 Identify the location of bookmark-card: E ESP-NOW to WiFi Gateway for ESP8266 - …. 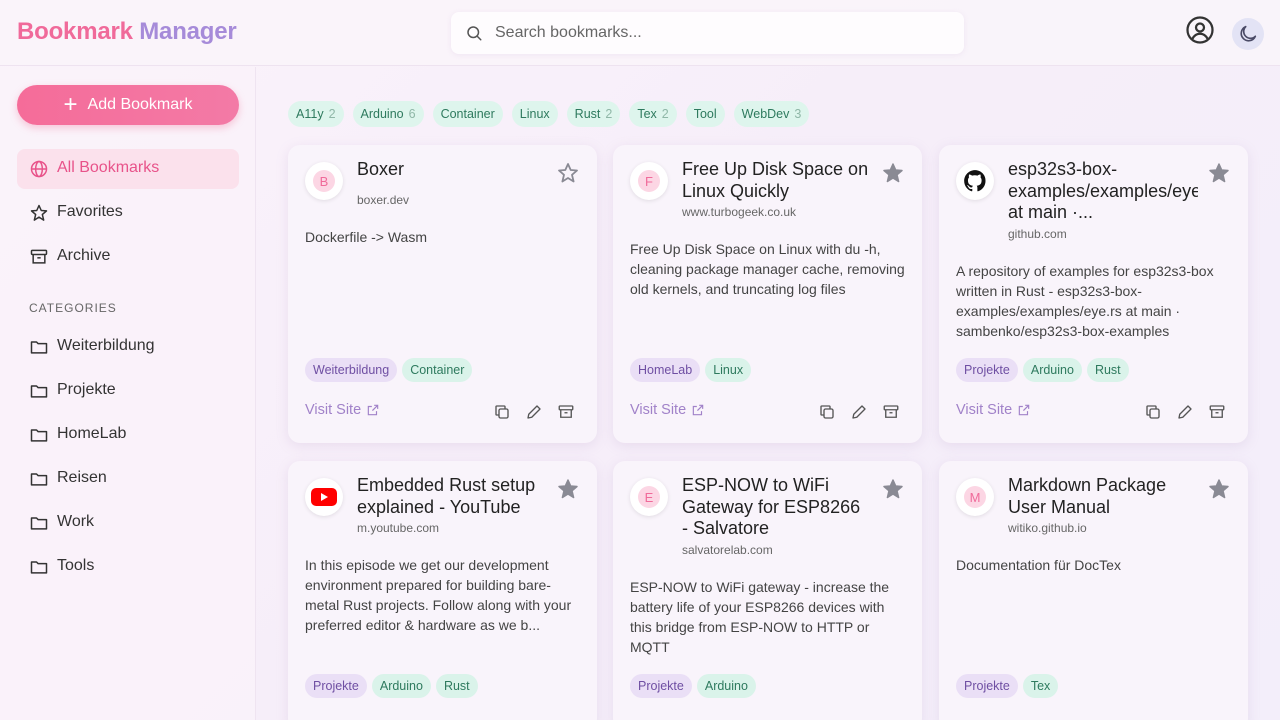
(767, 590).